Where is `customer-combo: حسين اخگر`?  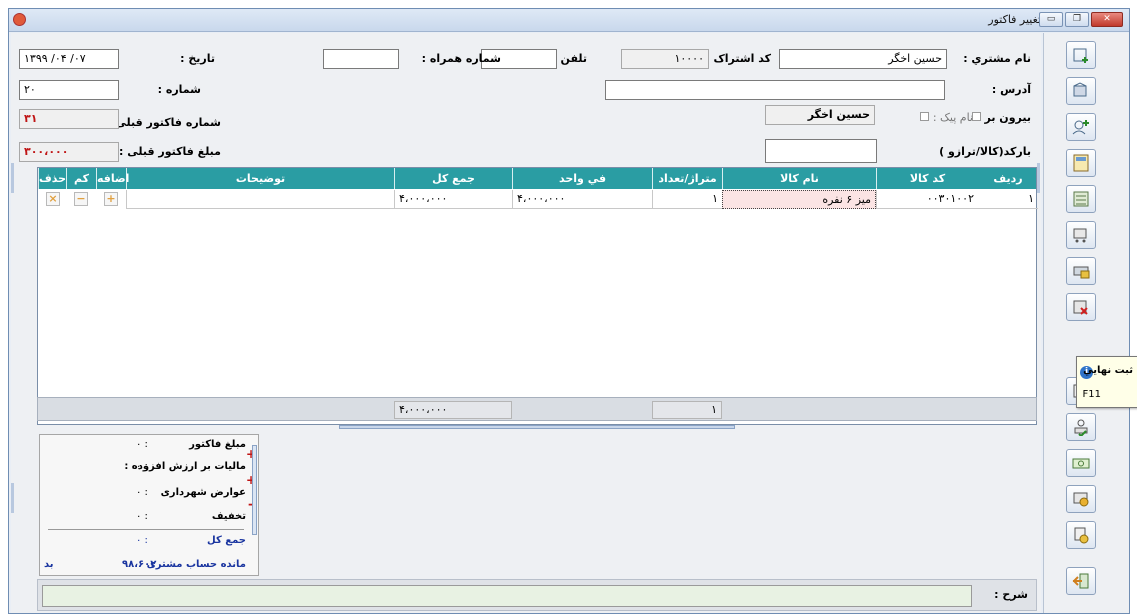 customer-combo: حسين اخگر is located at coordinates (863, 59).